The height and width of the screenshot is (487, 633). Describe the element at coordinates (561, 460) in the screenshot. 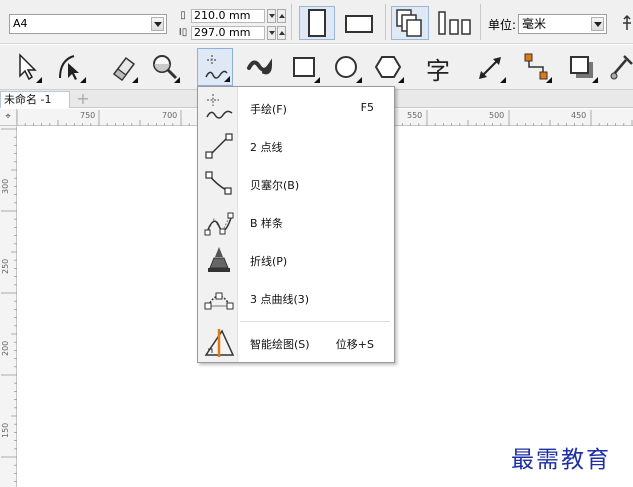

I see `watermark-text: 最需教育` at that location.